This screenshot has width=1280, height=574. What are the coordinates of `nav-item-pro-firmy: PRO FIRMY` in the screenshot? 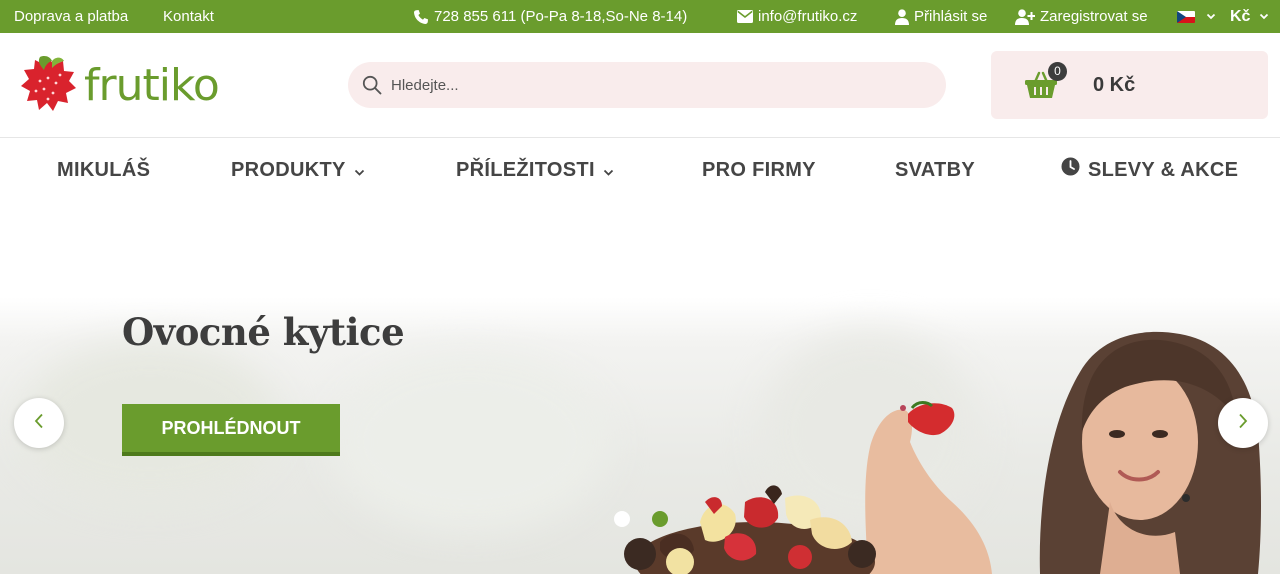 It's located at (759, 170).